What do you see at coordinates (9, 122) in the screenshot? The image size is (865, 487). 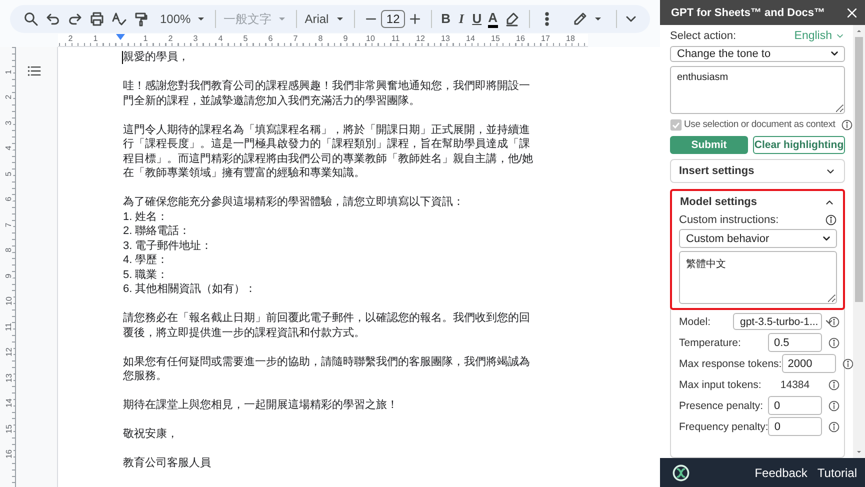 I see `ruler-number: 3` at bounding box center [9, 122].